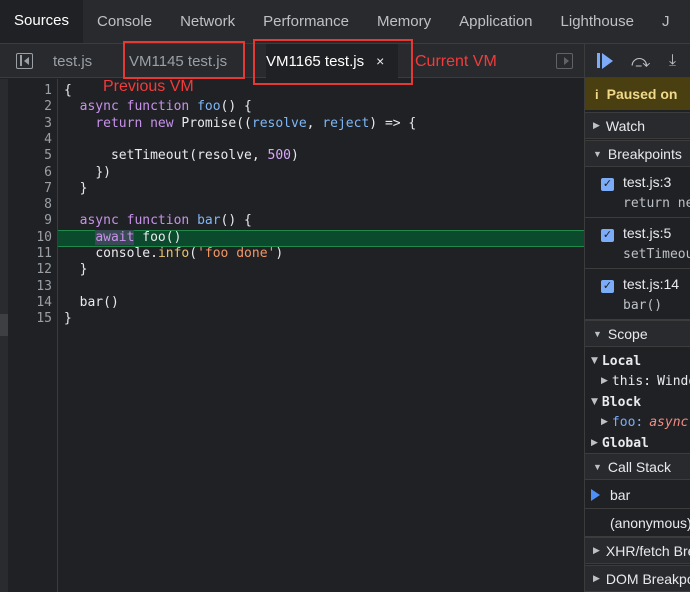 The height and width of the screenshot is (592, 690). Describe the element at coordinates (236, 107) in the screenshot. I see `code-token: () {` at that location.